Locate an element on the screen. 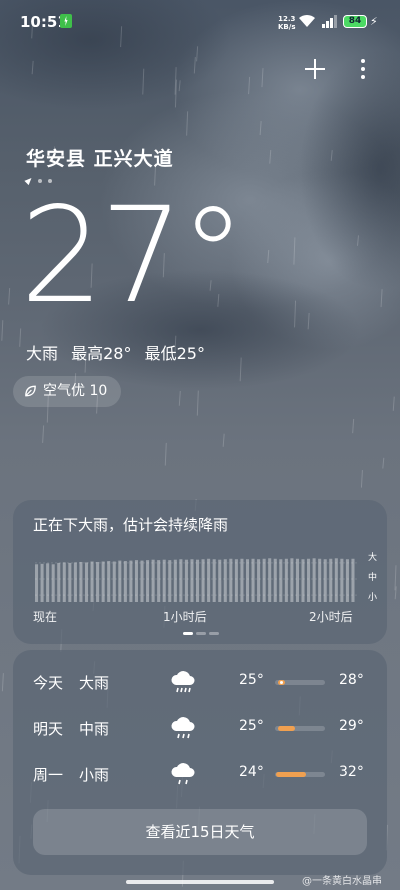 Image resolution: width=400 pixels, height=890 pixels. charging-app-icon is located at coordinates (66, 21).